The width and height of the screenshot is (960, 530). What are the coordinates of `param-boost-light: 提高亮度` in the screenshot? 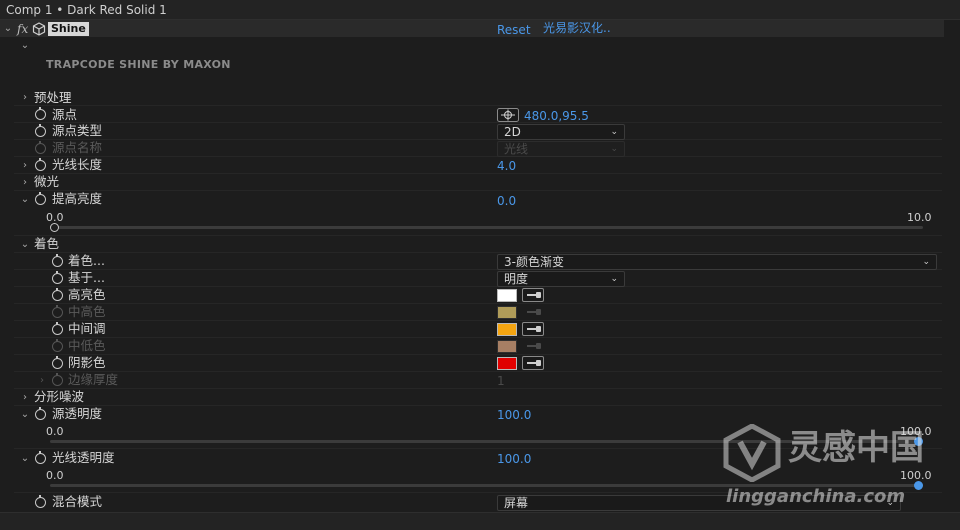 It's located at (77, 198).